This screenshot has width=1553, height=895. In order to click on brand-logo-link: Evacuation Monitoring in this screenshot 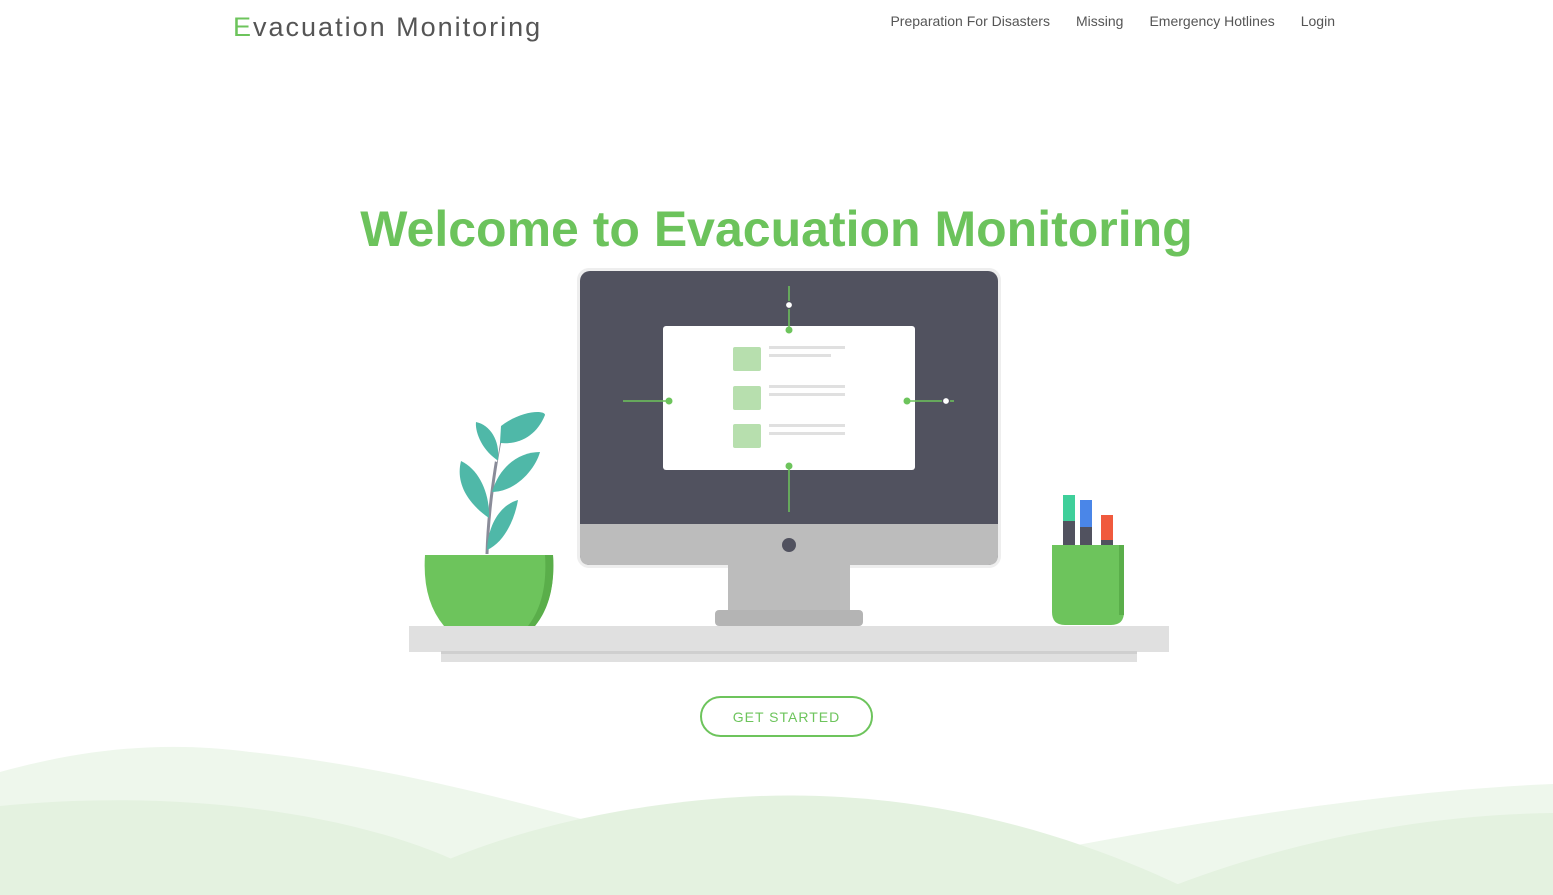, I will do `click(387, 27)`.